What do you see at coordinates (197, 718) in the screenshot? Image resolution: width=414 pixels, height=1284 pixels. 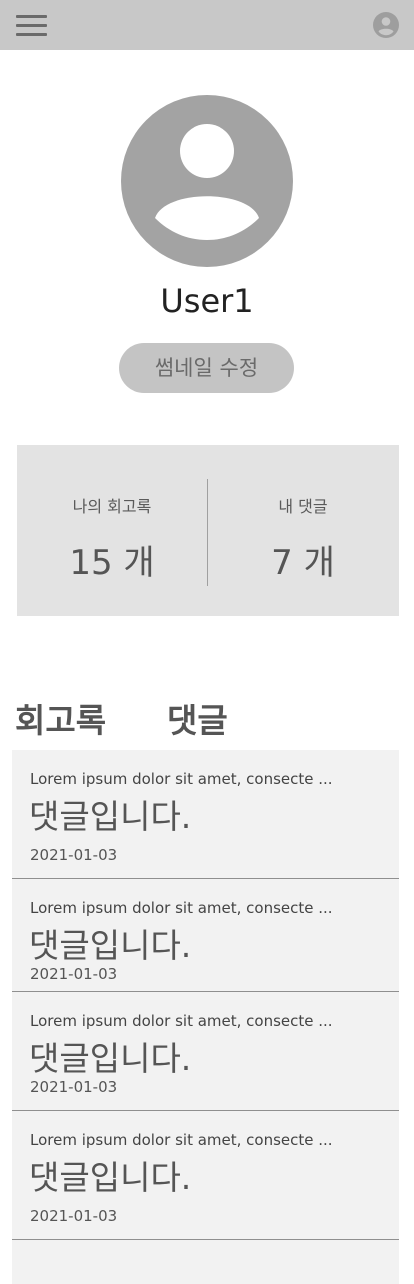 I see `tab-comments: 댓글` at bounding box center [197, 718].